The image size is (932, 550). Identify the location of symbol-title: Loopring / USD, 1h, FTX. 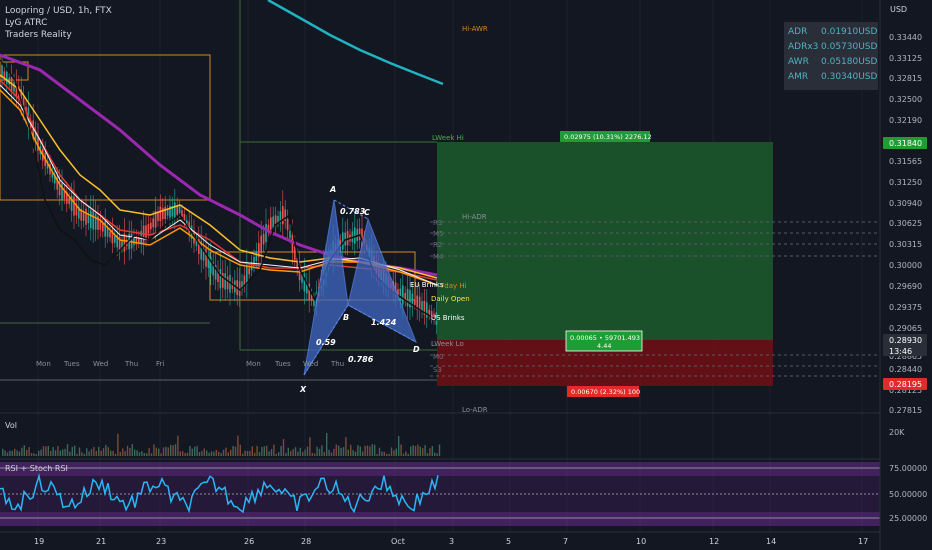
(58, 11).